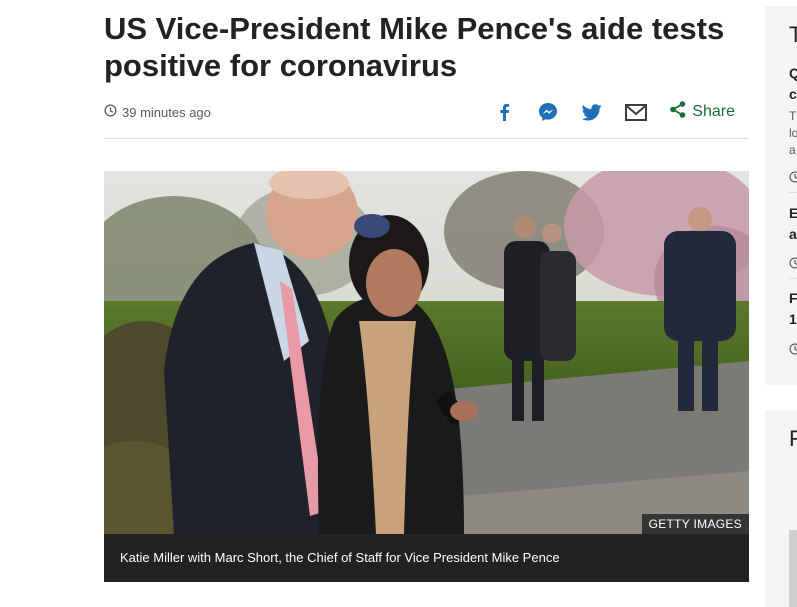  What do you see at coordinates (793, 234) in the screenshot?
I see `sidebar-story-2-headline-line-2: a` at bounding box center [793, 234].